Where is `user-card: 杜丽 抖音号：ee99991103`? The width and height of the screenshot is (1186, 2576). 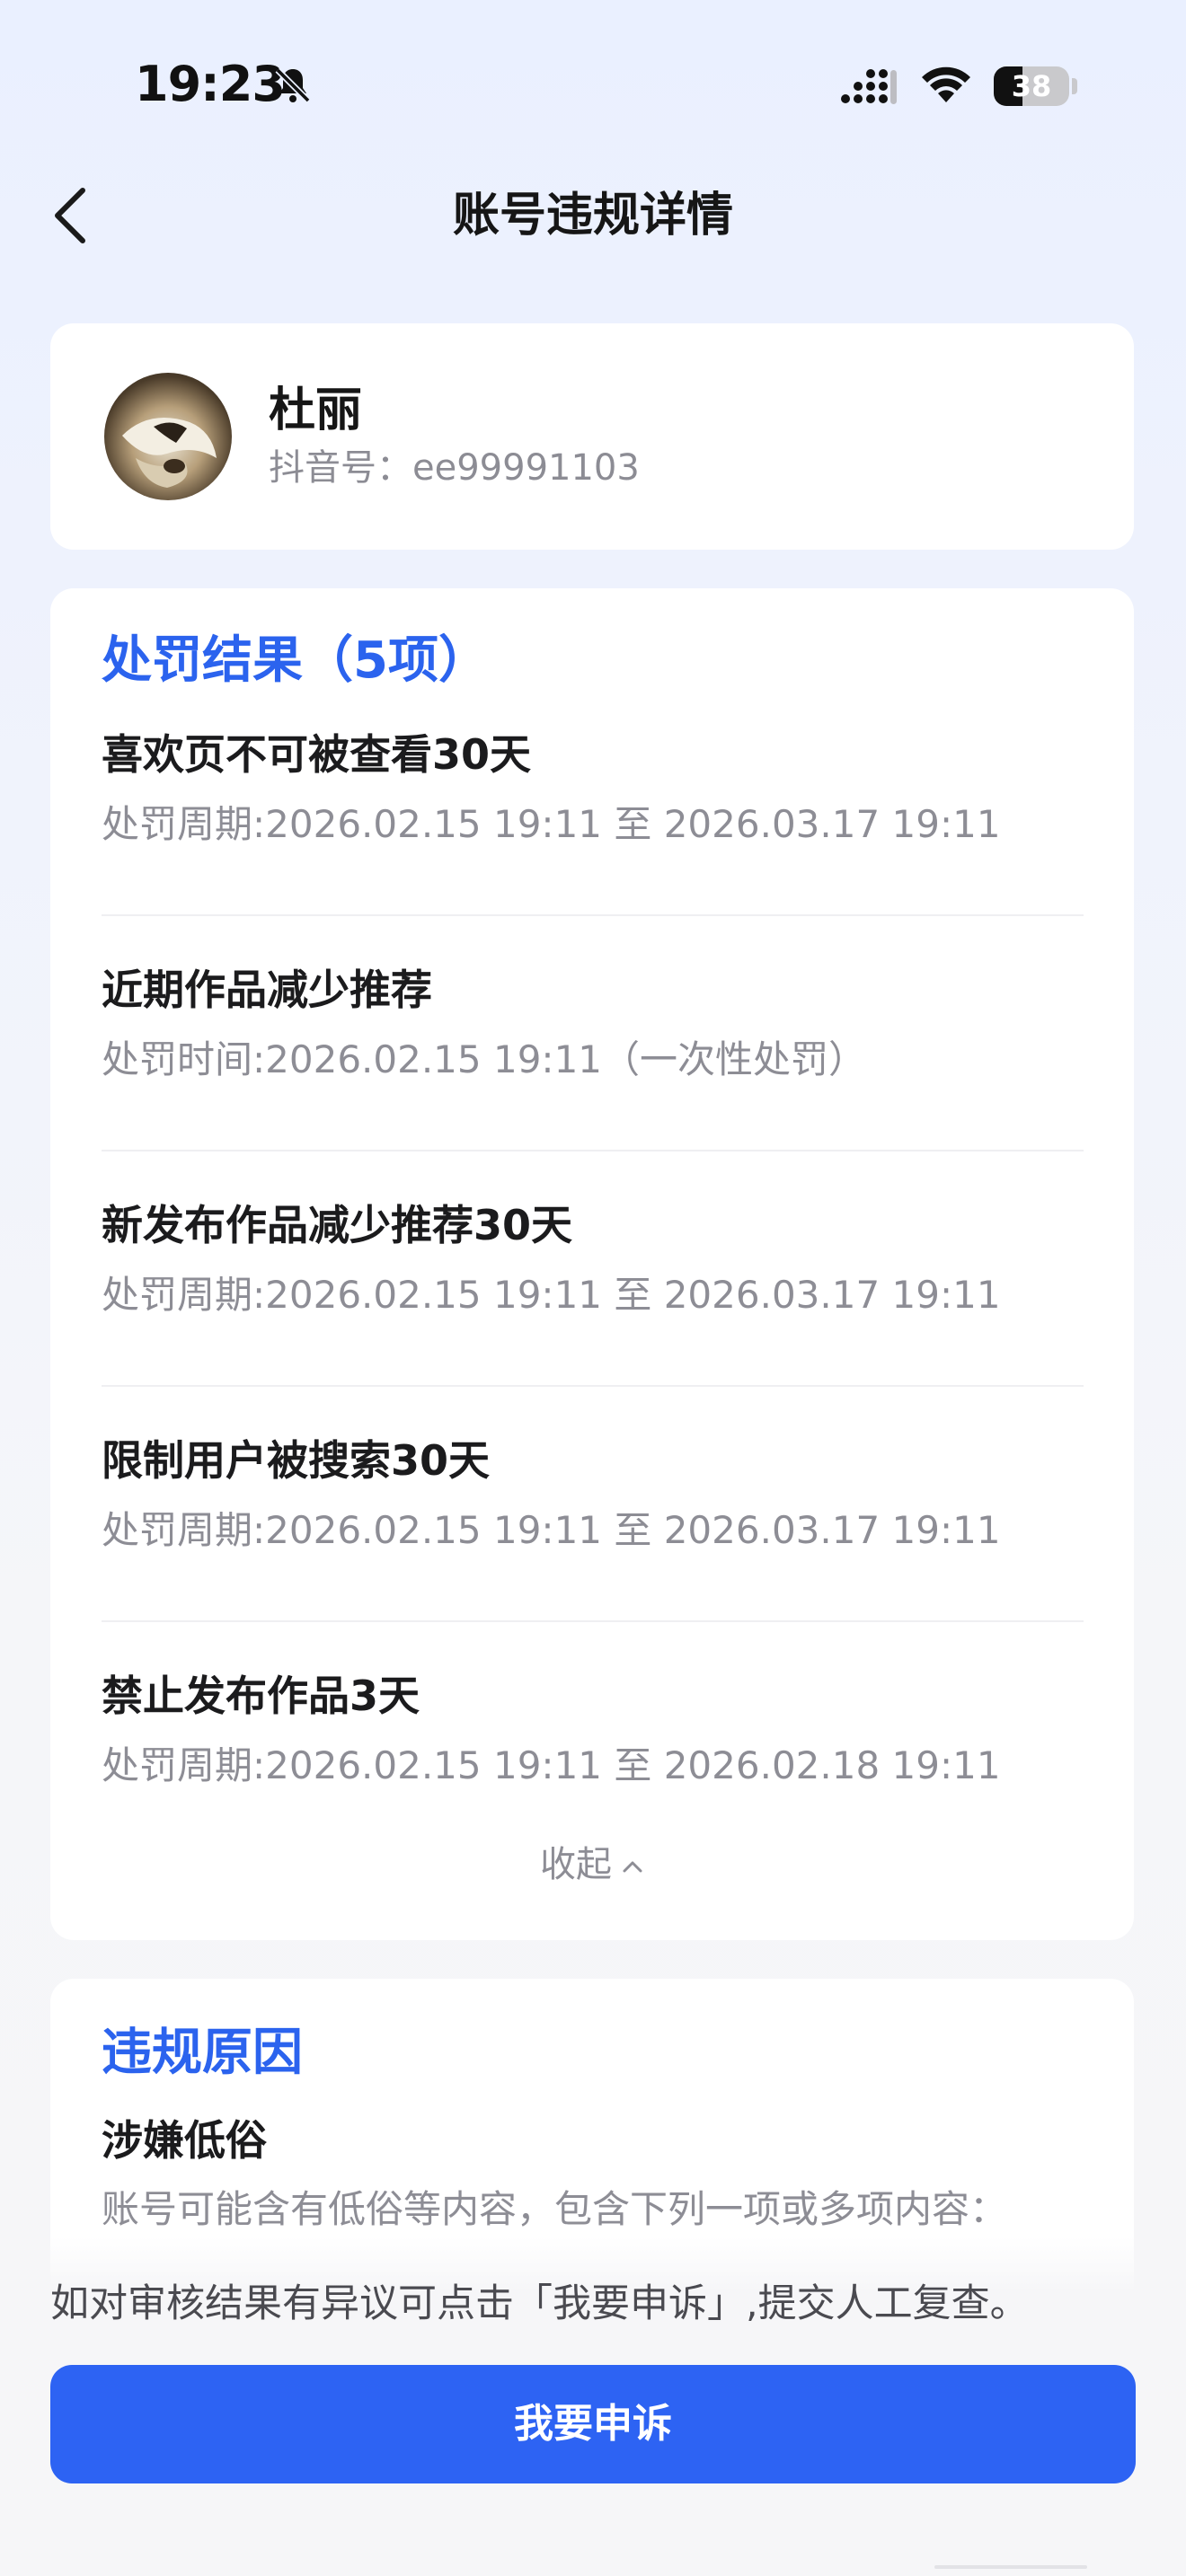 user-card: 杜丽 抖音号：ee99991103 is located at coordinates (592, 436).